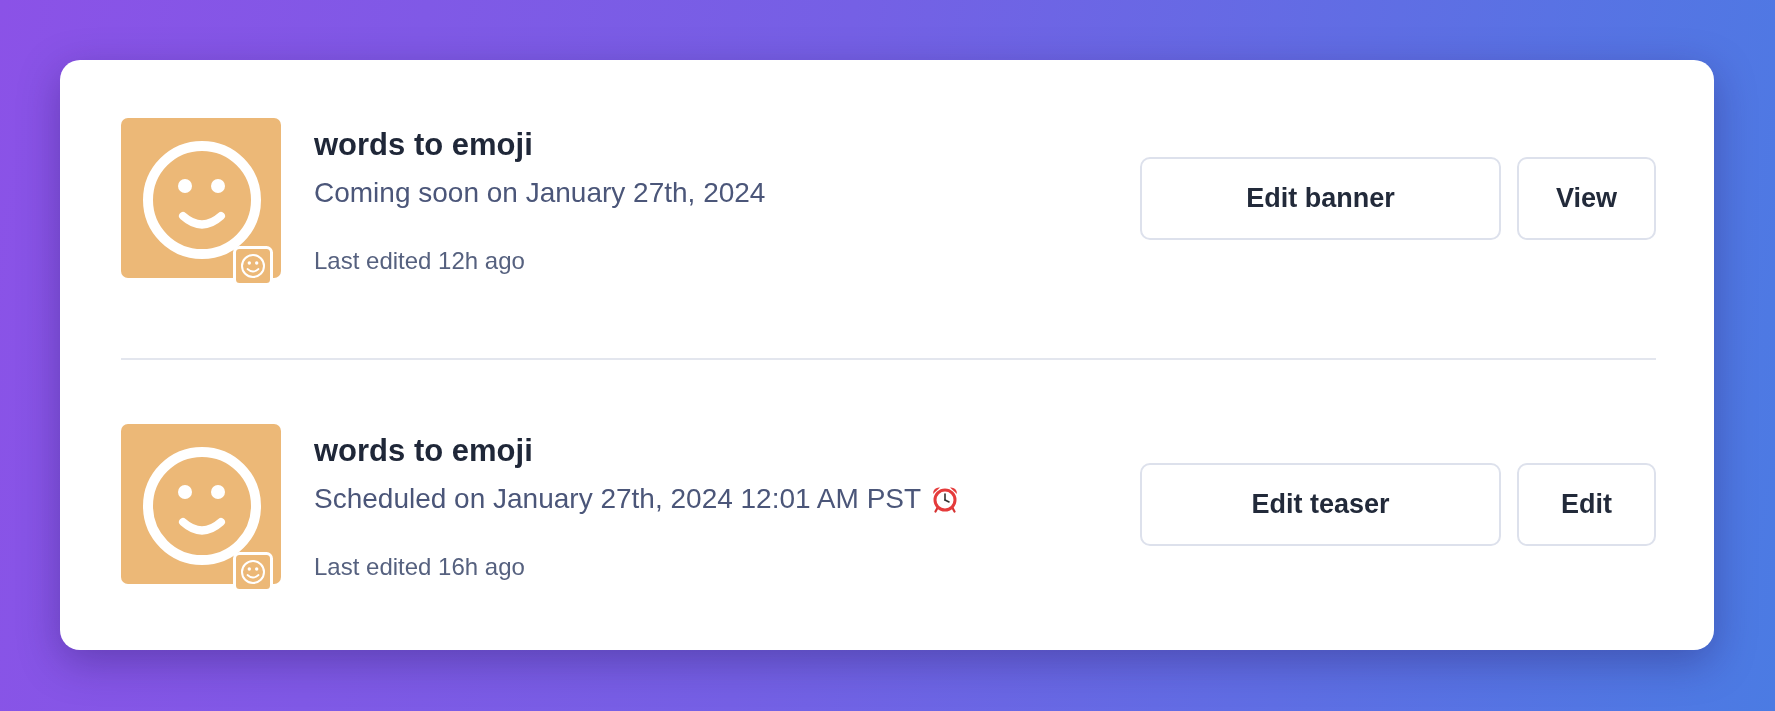  Describe the element at coordinates (1586, 198) in the screenshot. I see `action-button: View` at that location.